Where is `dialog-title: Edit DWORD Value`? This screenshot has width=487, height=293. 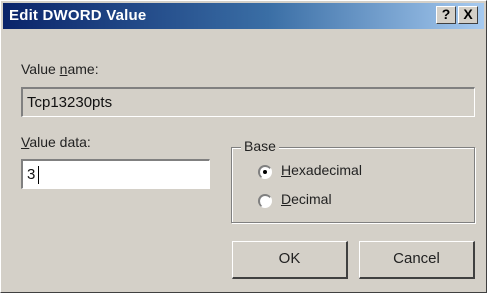 dialog-title: Edit DWORD Value is located at coordinates (78, 15).